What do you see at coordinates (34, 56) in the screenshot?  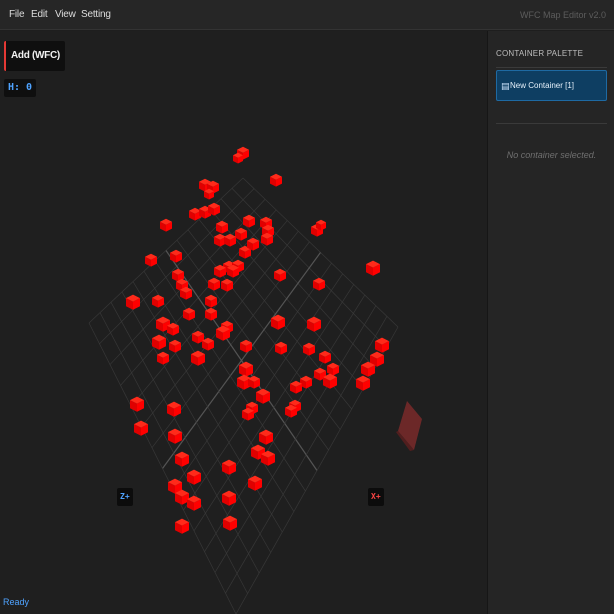 I see `add-mode-button: Add (WFC)` at bounding box center [34, 56].